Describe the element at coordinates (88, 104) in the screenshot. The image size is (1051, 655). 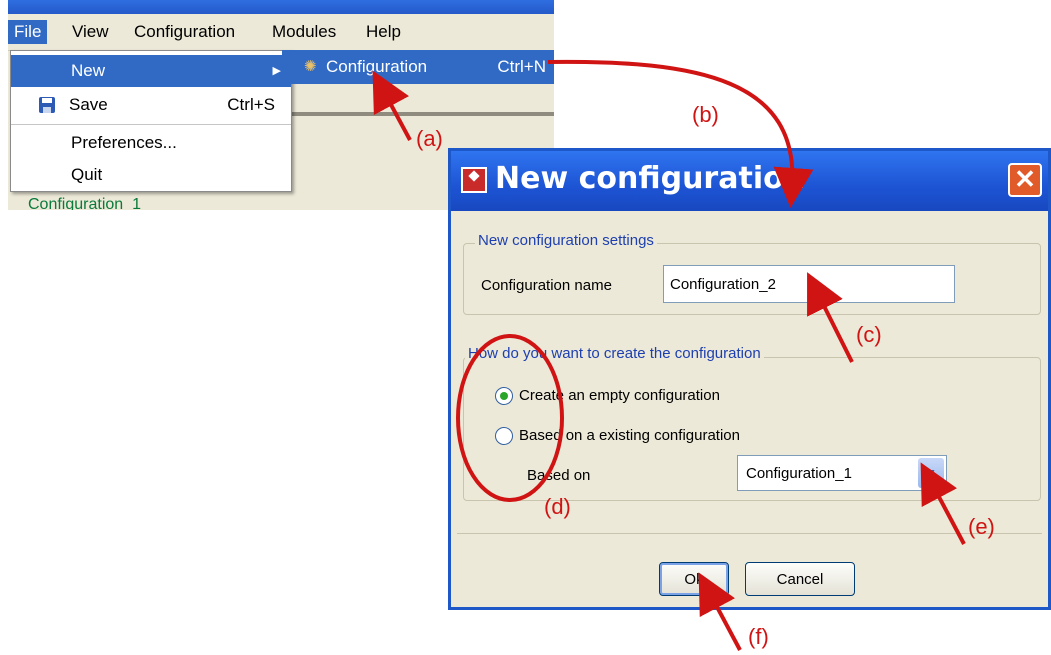
I see `menu-item-save-label: Save` at that location.